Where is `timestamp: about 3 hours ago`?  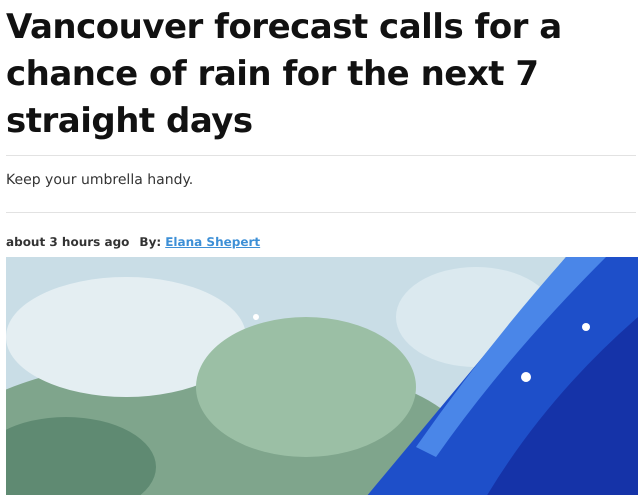 timestamp: about 3 hours ago is located at coordinates (68, 242).